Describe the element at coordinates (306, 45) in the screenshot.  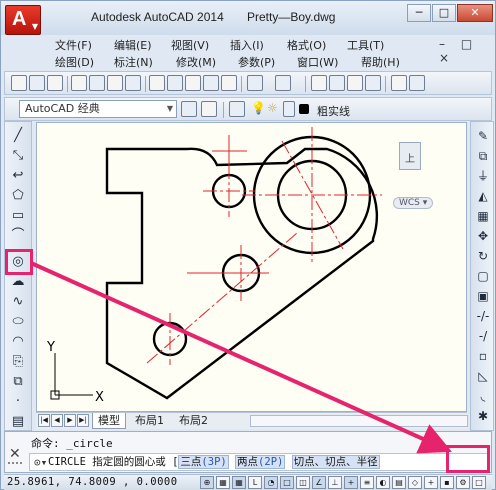
I see `menu-format: 格式(O)` at that location.